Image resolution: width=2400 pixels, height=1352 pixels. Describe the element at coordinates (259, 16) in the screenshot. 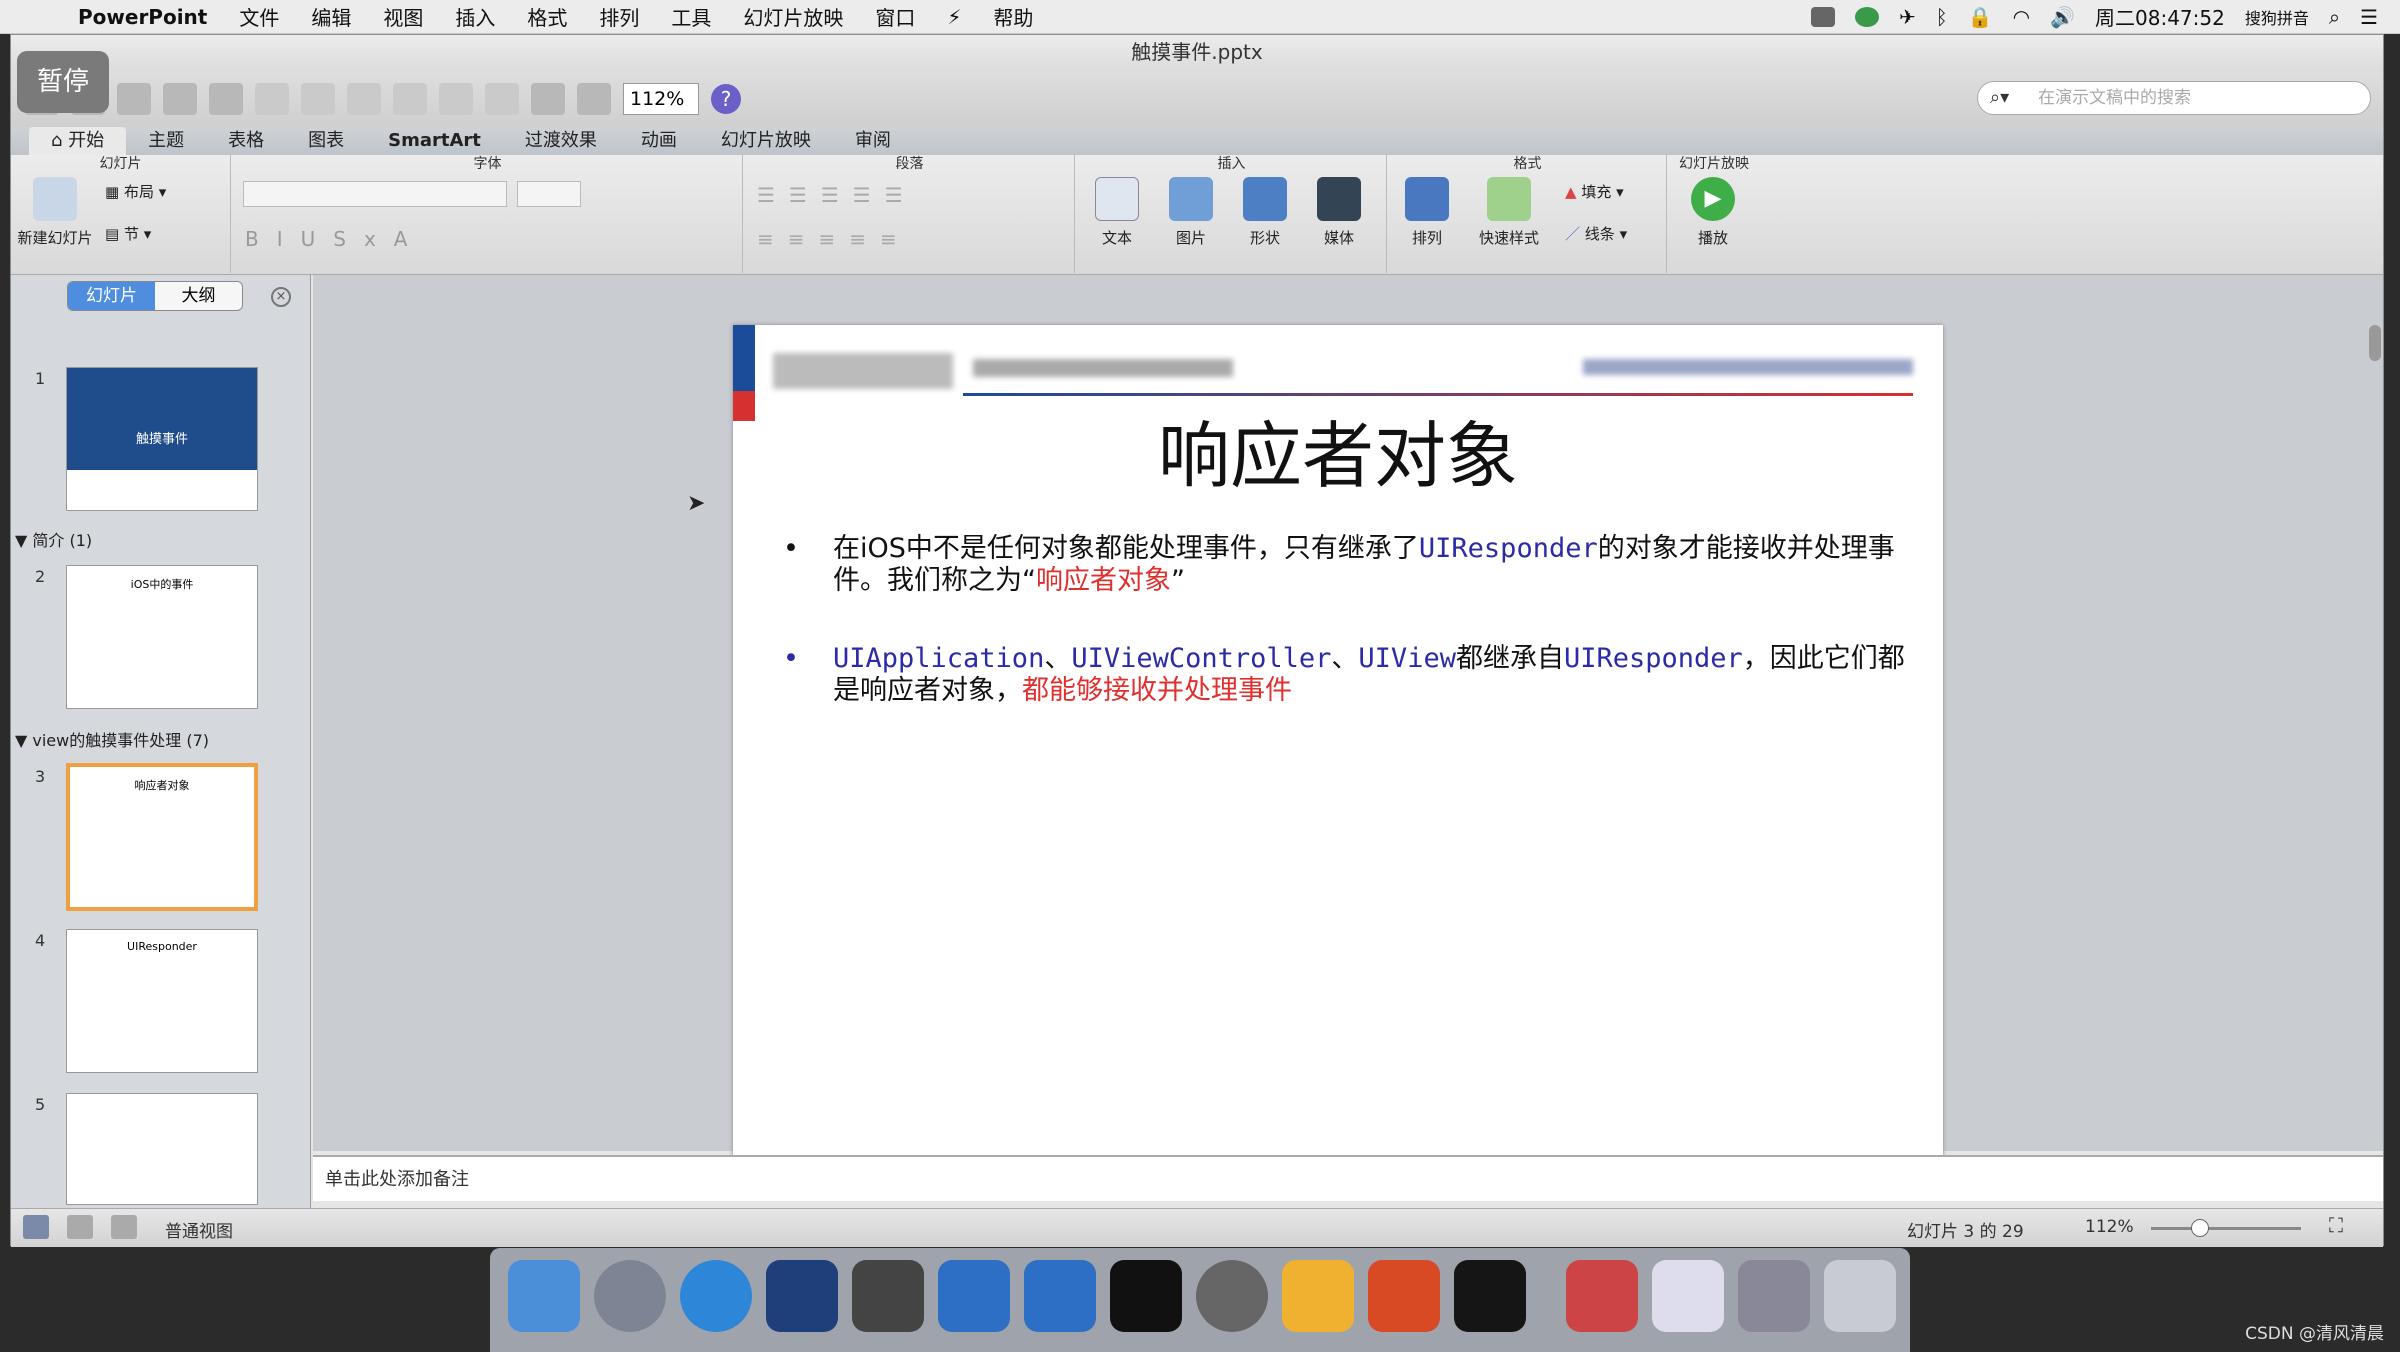

I see `menu-file: 文件` at that location.